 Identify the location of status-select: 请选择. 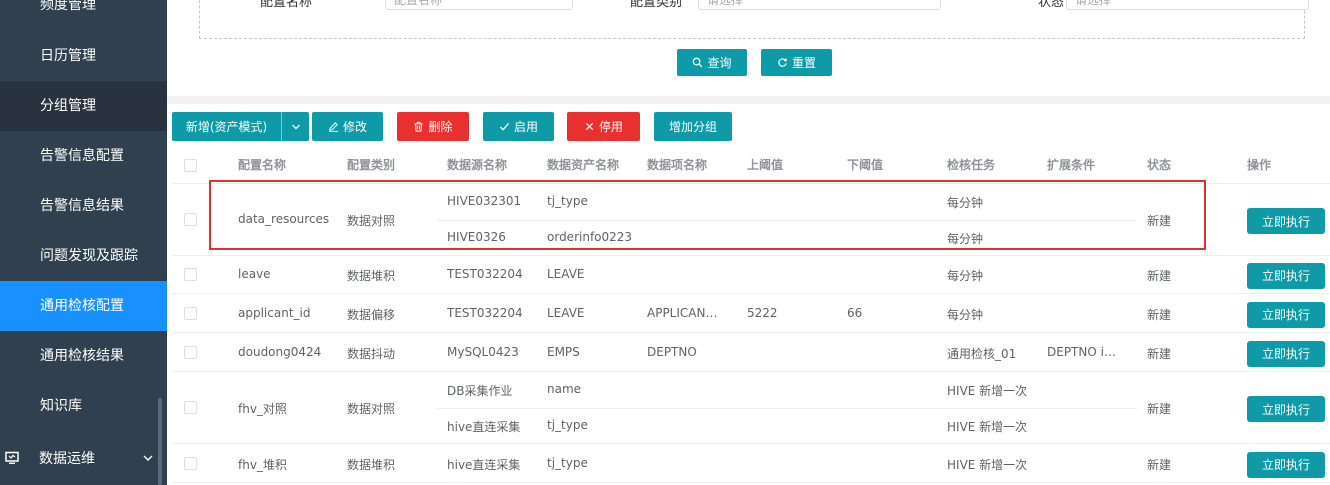
(1187, 5).